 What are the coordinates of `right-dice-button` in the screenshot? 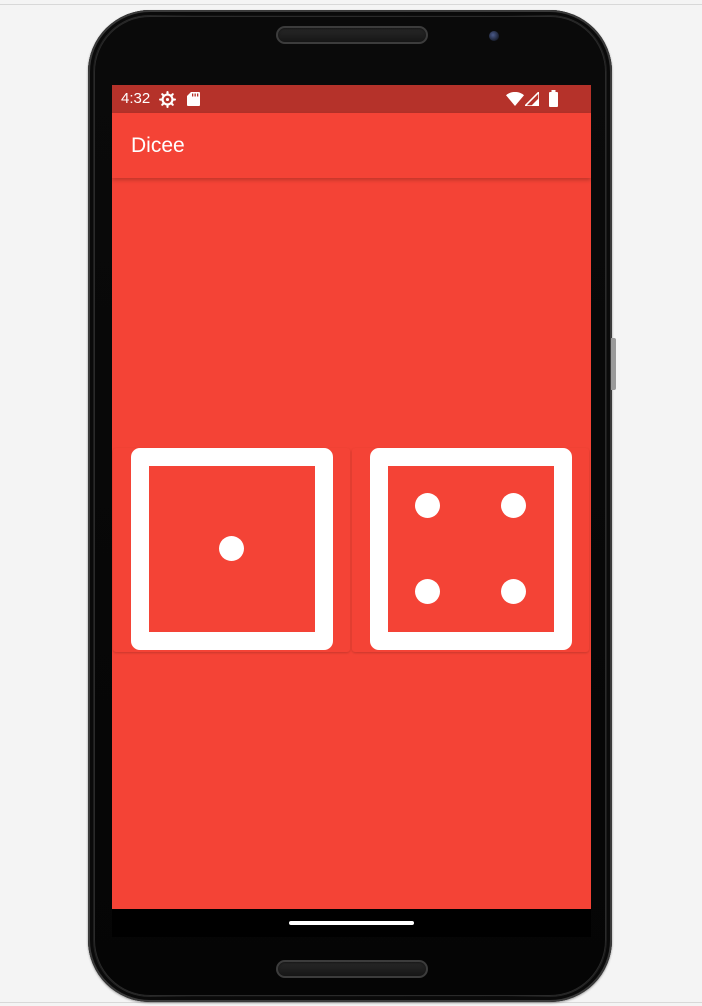 It's located at (470, 550).